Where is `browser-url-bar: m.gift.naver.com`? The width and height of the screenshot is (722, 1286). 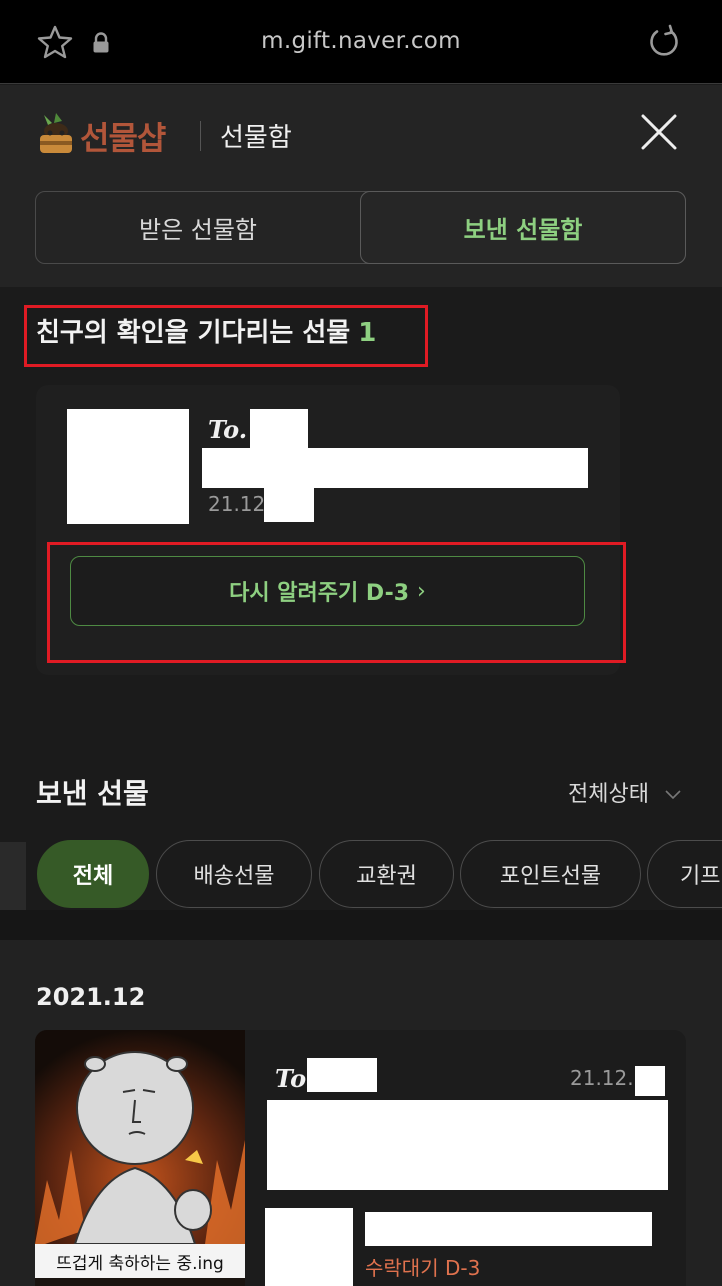
browser-url-bar: m.gift.naver.com is located at coordinates (361, 42).